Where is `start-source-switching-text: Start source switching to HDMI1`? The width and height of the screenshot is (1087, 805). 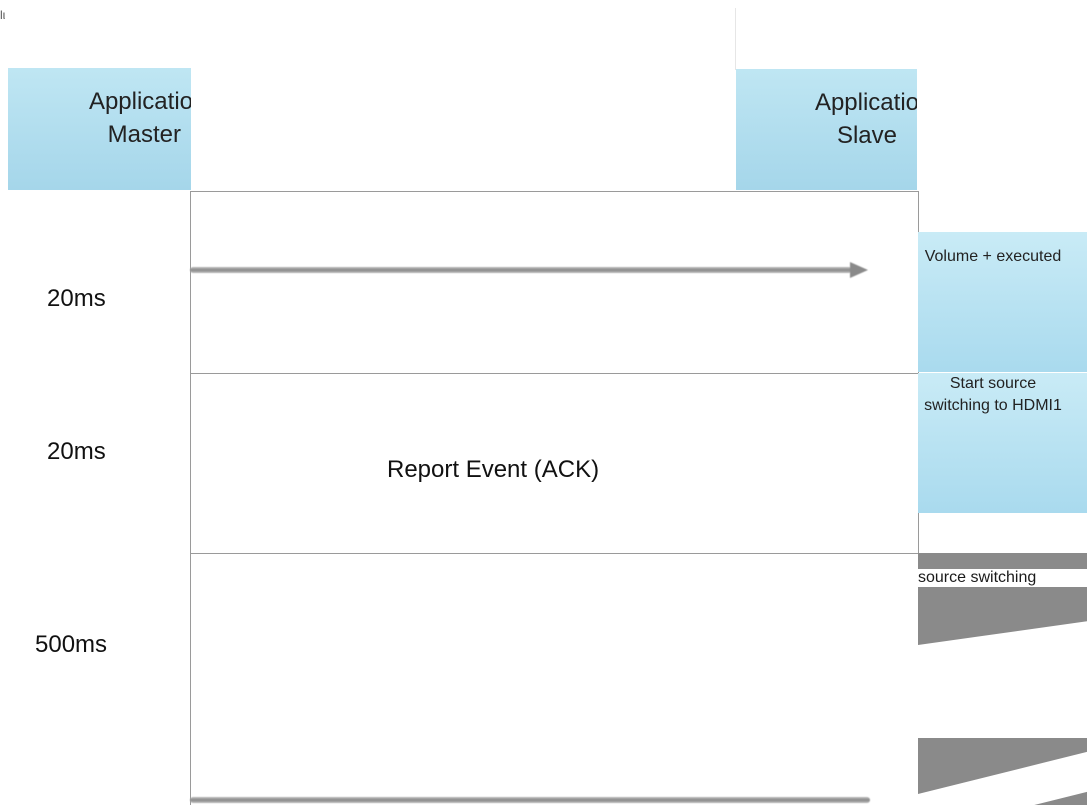
start-source-switching-text: Start source switching to HDMI1 is located at coordinates (993, 394).